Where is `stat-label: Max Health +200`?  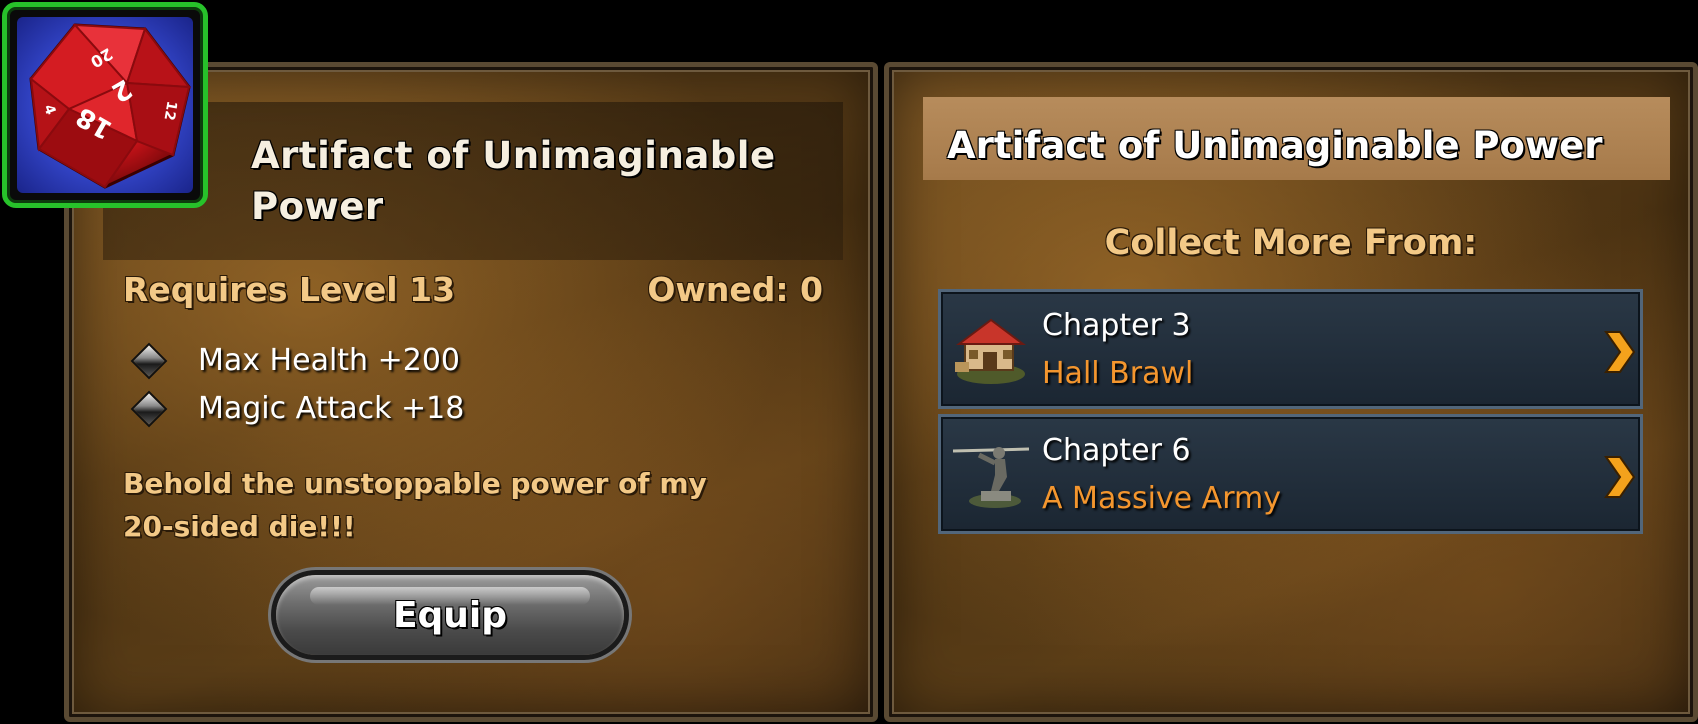 stat-label: Max Health +200 is located at coordinates (329, 360).